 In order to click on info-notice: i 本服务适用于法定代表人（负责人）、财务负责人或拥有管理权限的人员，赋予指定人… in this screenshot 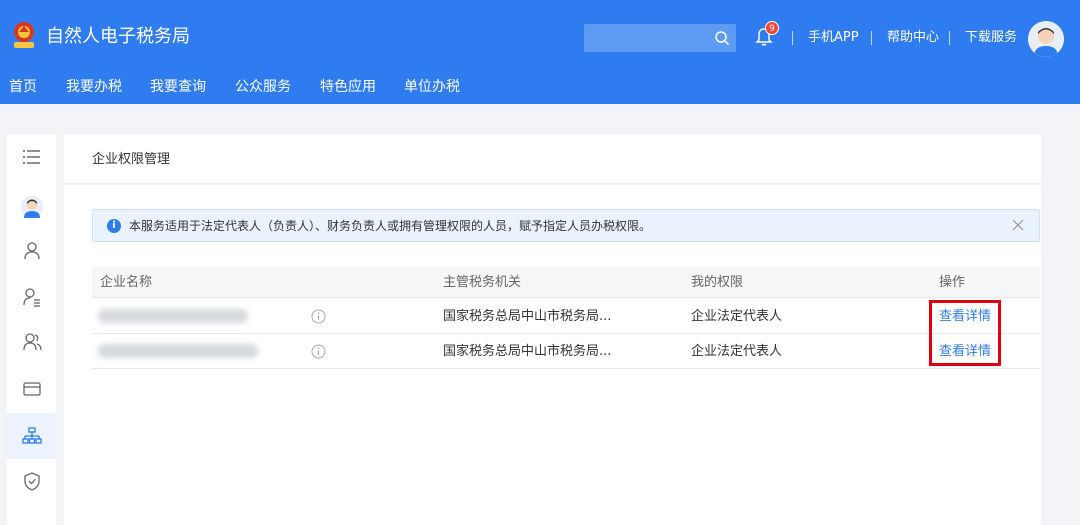, I will do `click(566, 225)`.